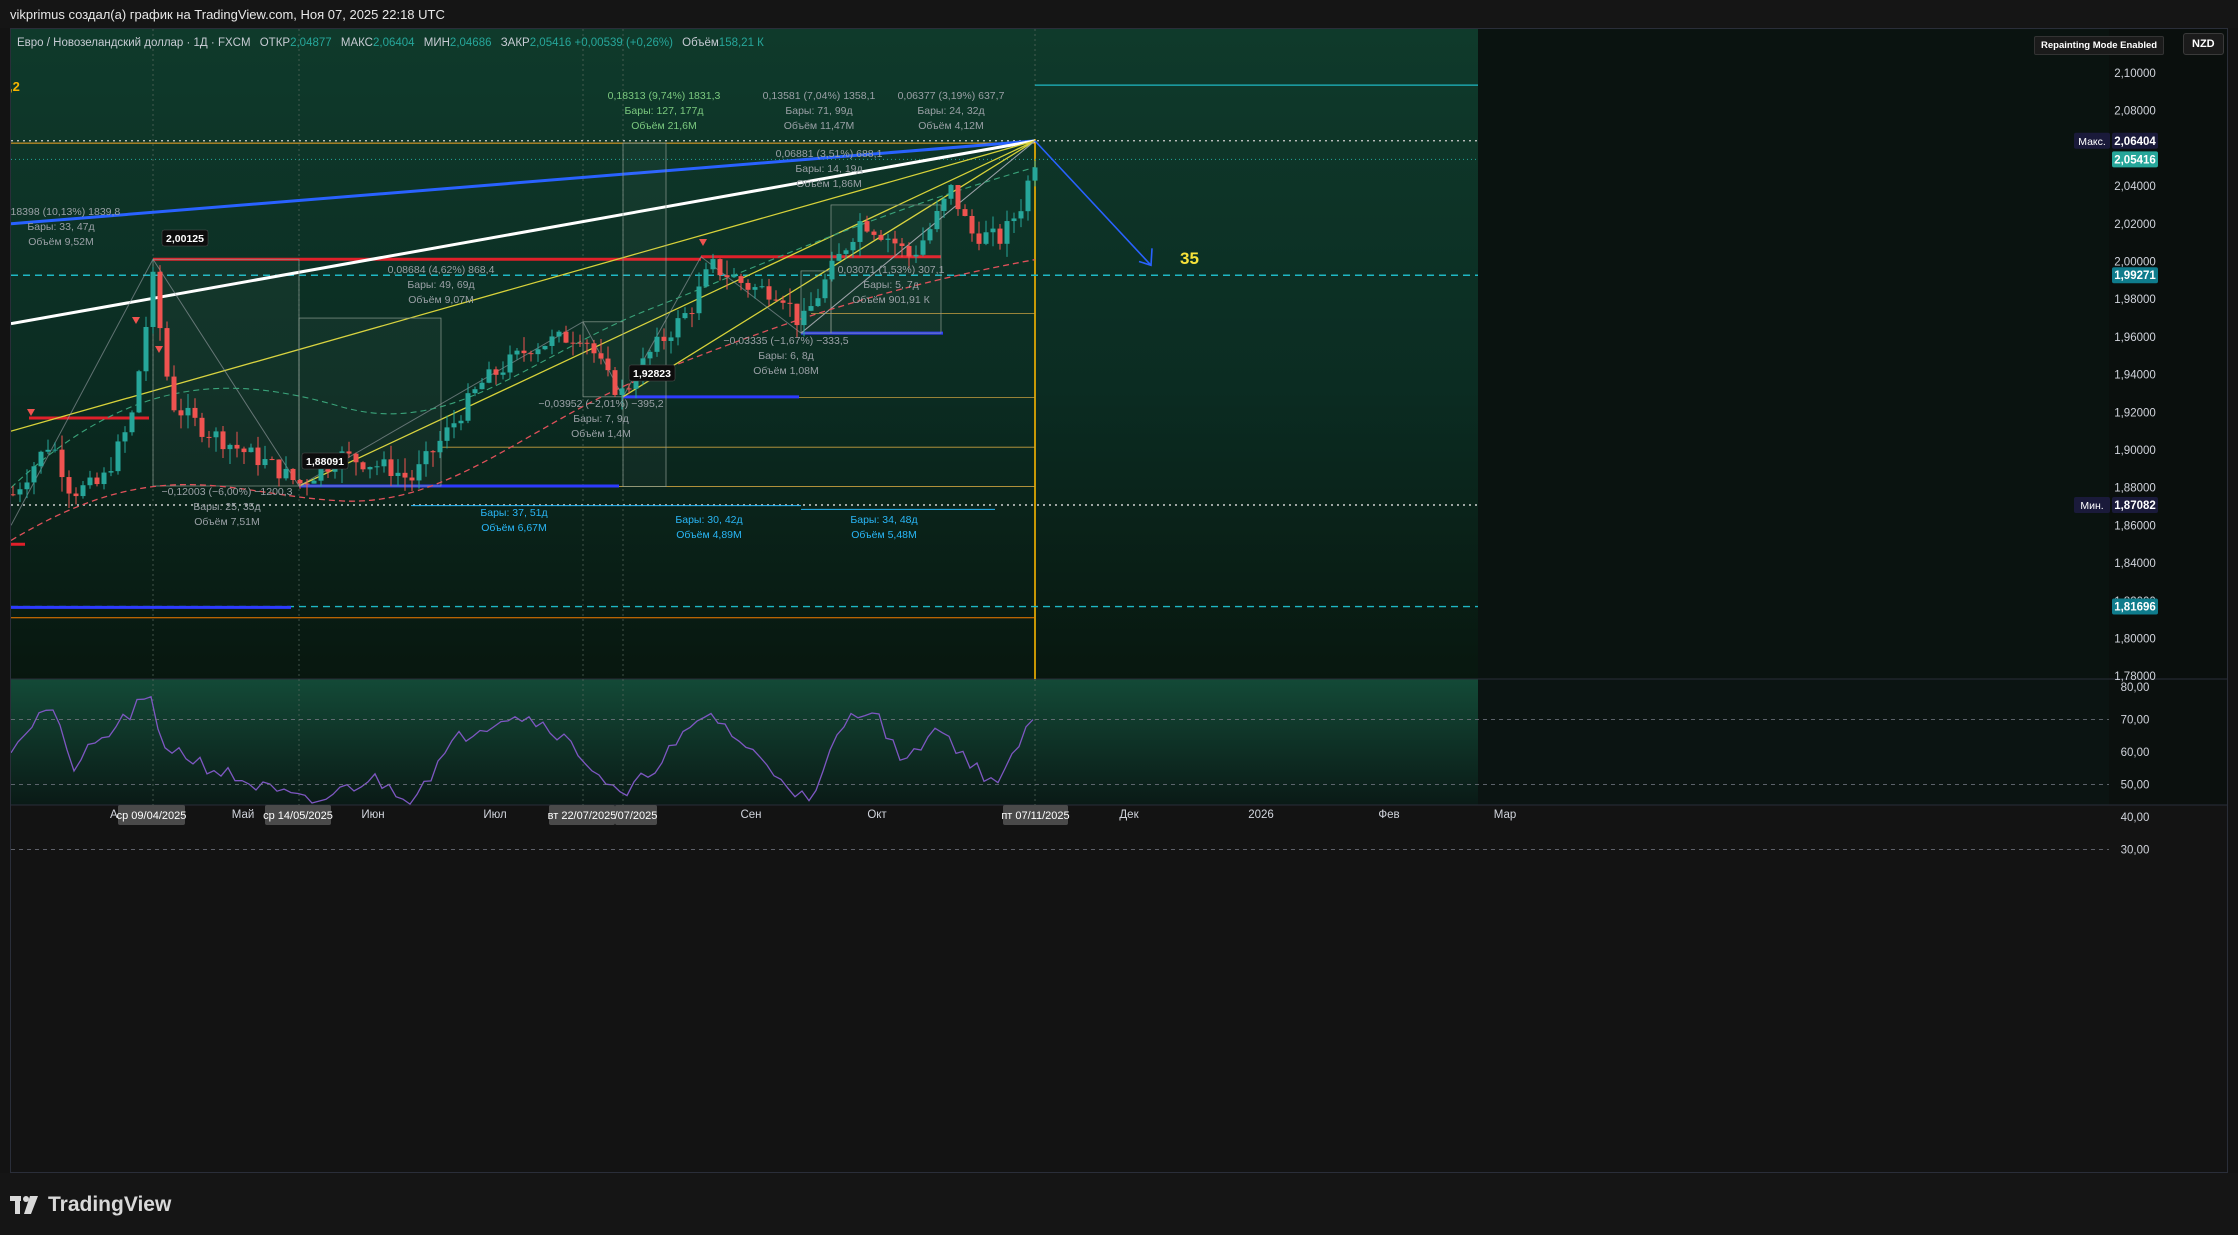 The image size is (2238, 1235). I want to click on price-label-text: 1,99271, so click(2135, 276).